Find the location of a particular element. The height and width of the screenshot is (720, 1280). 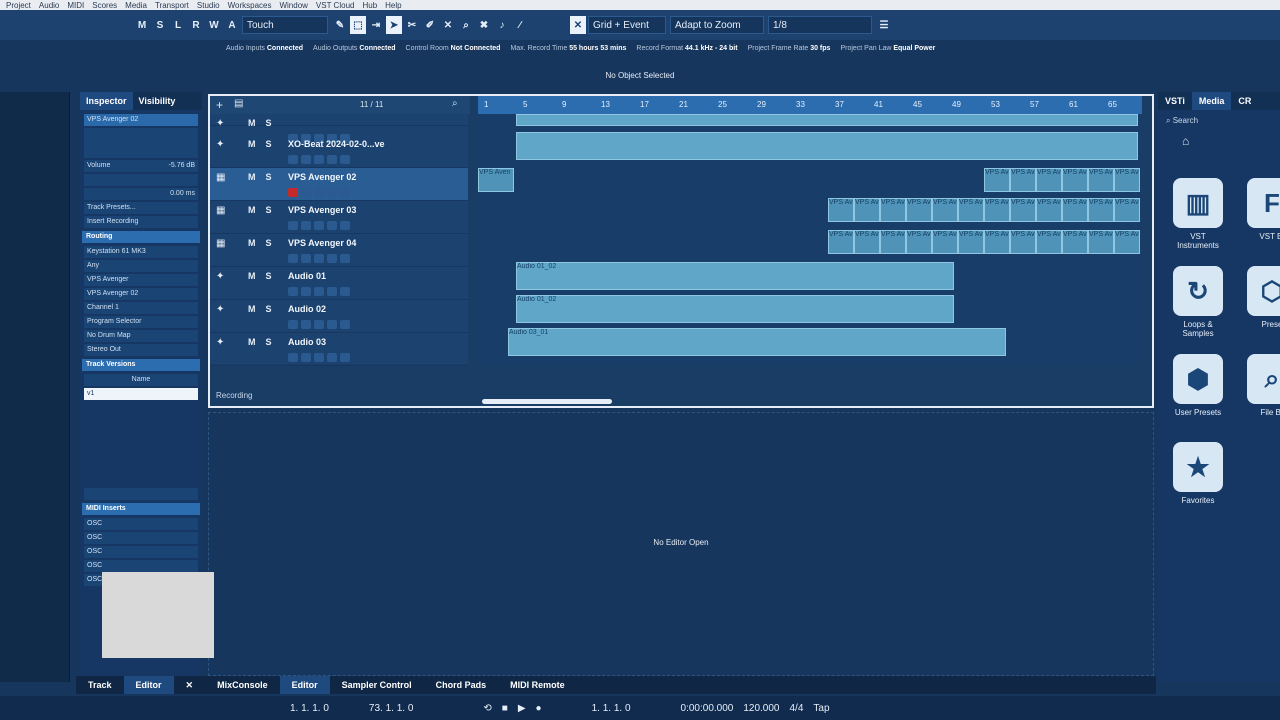

ruler: 1 5 9 13 17 21 25 29 33 37 41 45 49 53 57 61 65 is located at coordinates (810, 105).